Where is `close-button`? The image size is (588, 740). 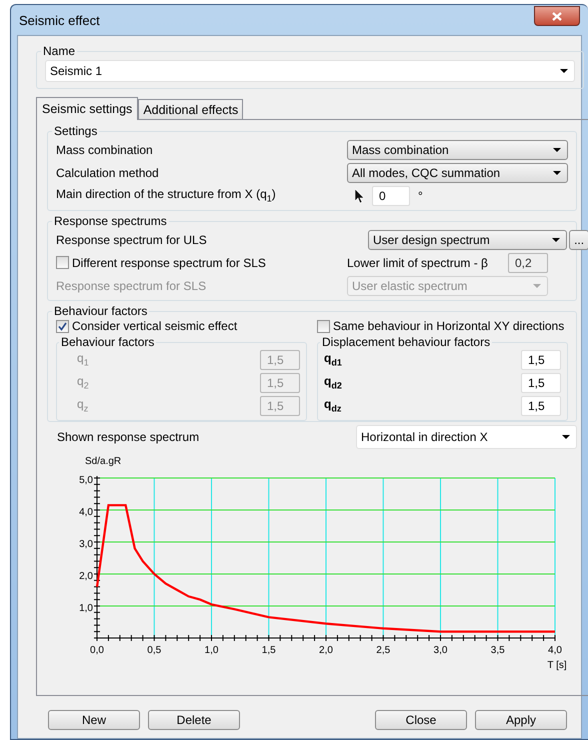
close-button is located at coordinates (557, 16).